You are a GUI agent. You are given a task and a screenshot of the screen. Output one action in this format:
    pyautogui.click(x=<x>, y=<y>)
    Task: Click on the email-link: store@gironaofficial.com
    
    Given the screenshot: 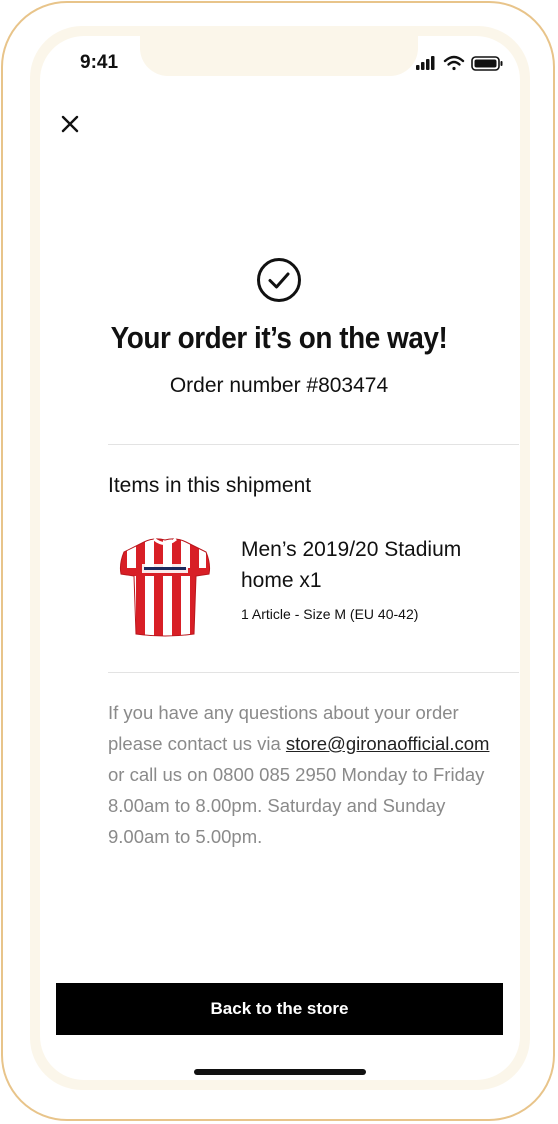 What is the action you would take?
    pyautogui.click(x=388, y=743)
    